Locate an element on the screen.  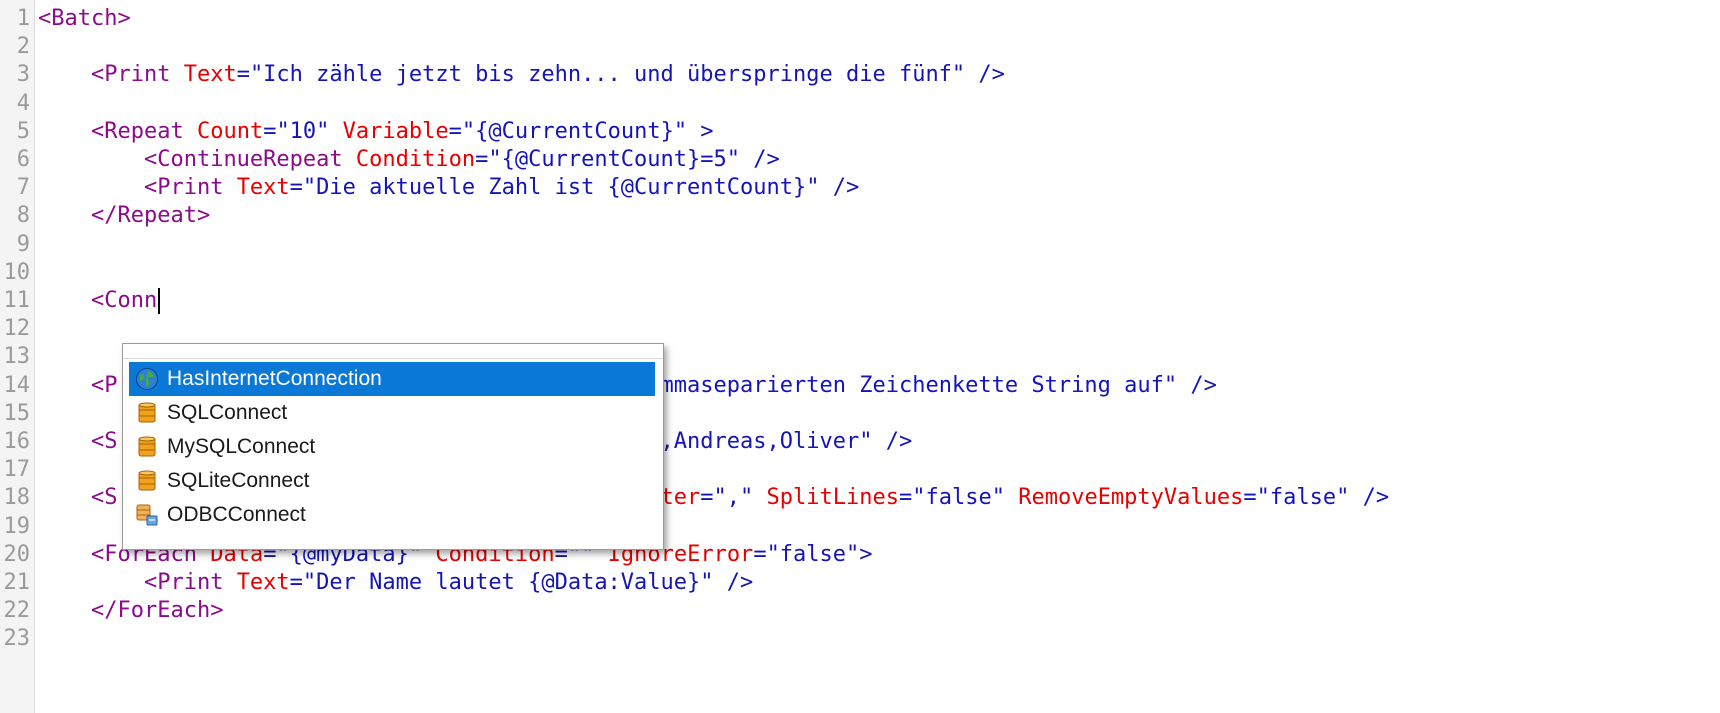
autocomplete-item-label: SQLiteConnect is located at coordinates (238, 480).